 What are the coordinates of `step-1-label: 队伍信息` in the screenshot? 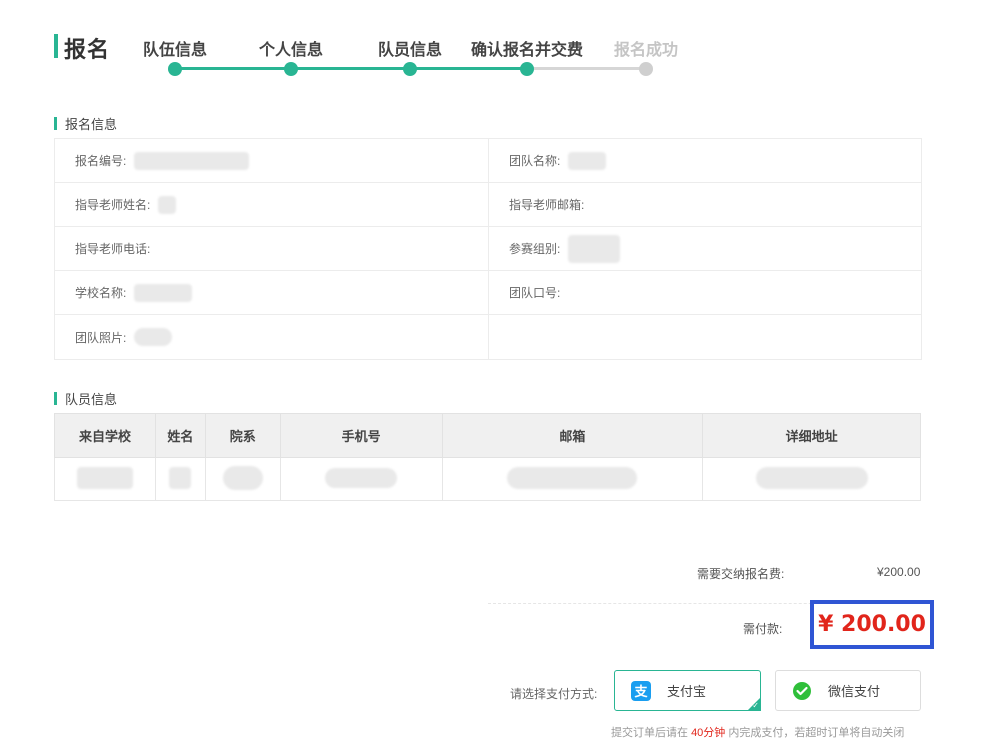 It's located at (175, 50).